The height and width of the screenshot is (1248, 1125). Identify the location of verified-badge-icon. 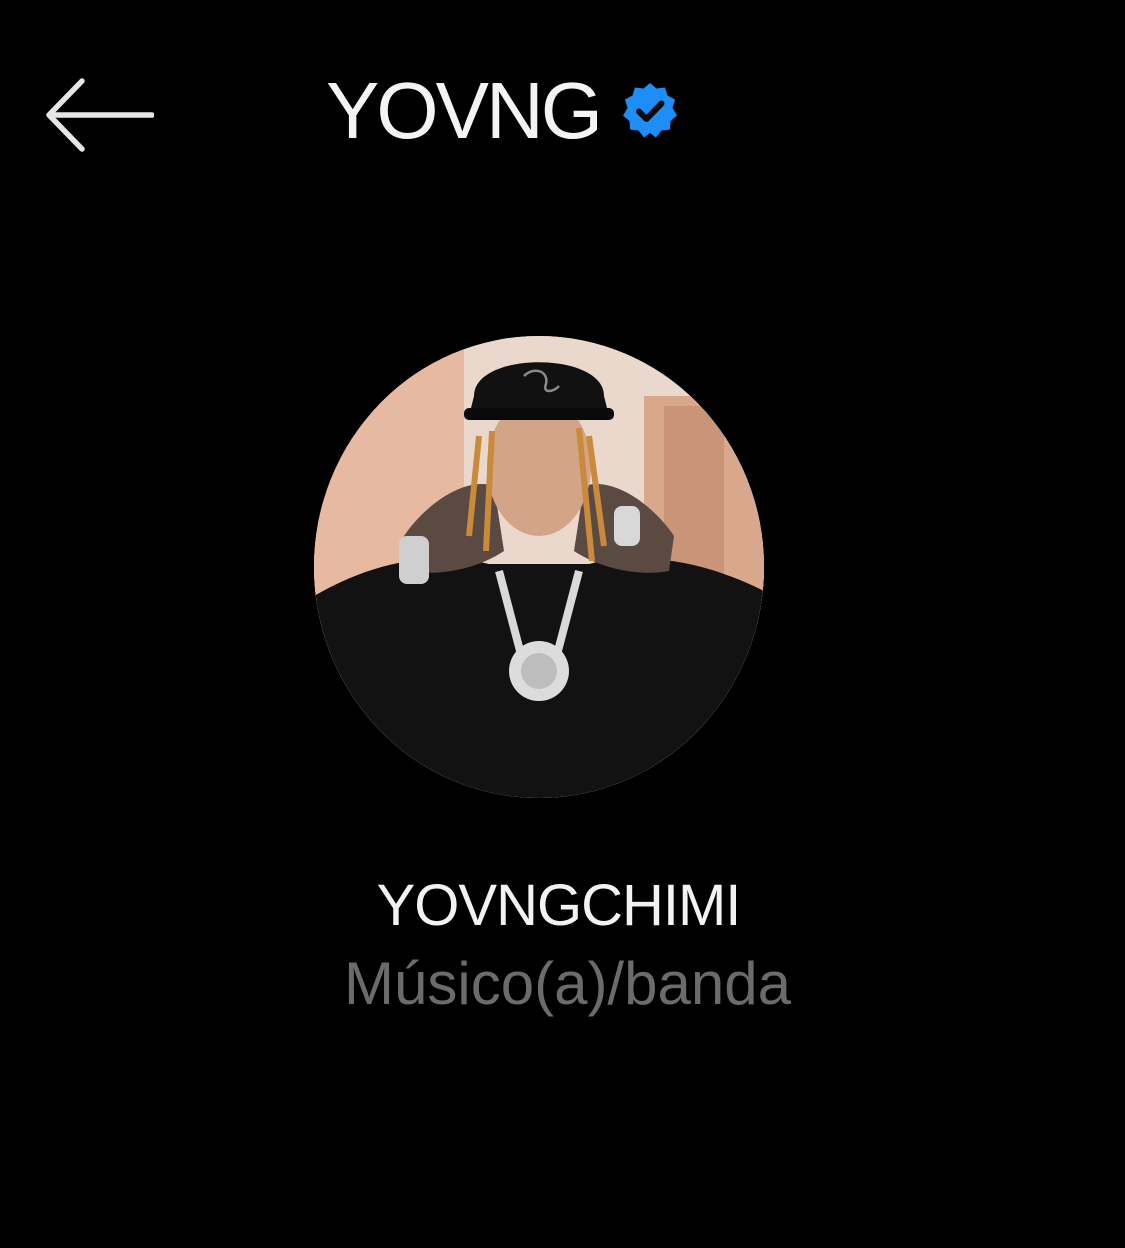
(649, 110).